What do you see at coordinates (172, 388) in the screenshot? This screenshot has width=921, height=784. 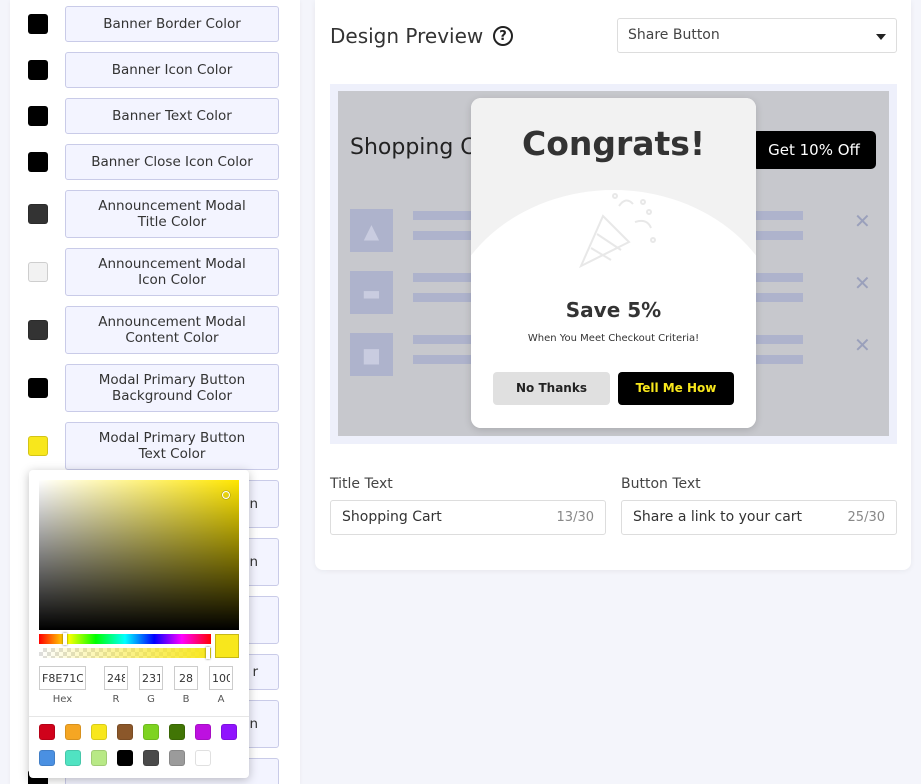 I see `modal-primary-bg-color-button: Modal Primary Button Background Color` at bounding box center [172, 388].